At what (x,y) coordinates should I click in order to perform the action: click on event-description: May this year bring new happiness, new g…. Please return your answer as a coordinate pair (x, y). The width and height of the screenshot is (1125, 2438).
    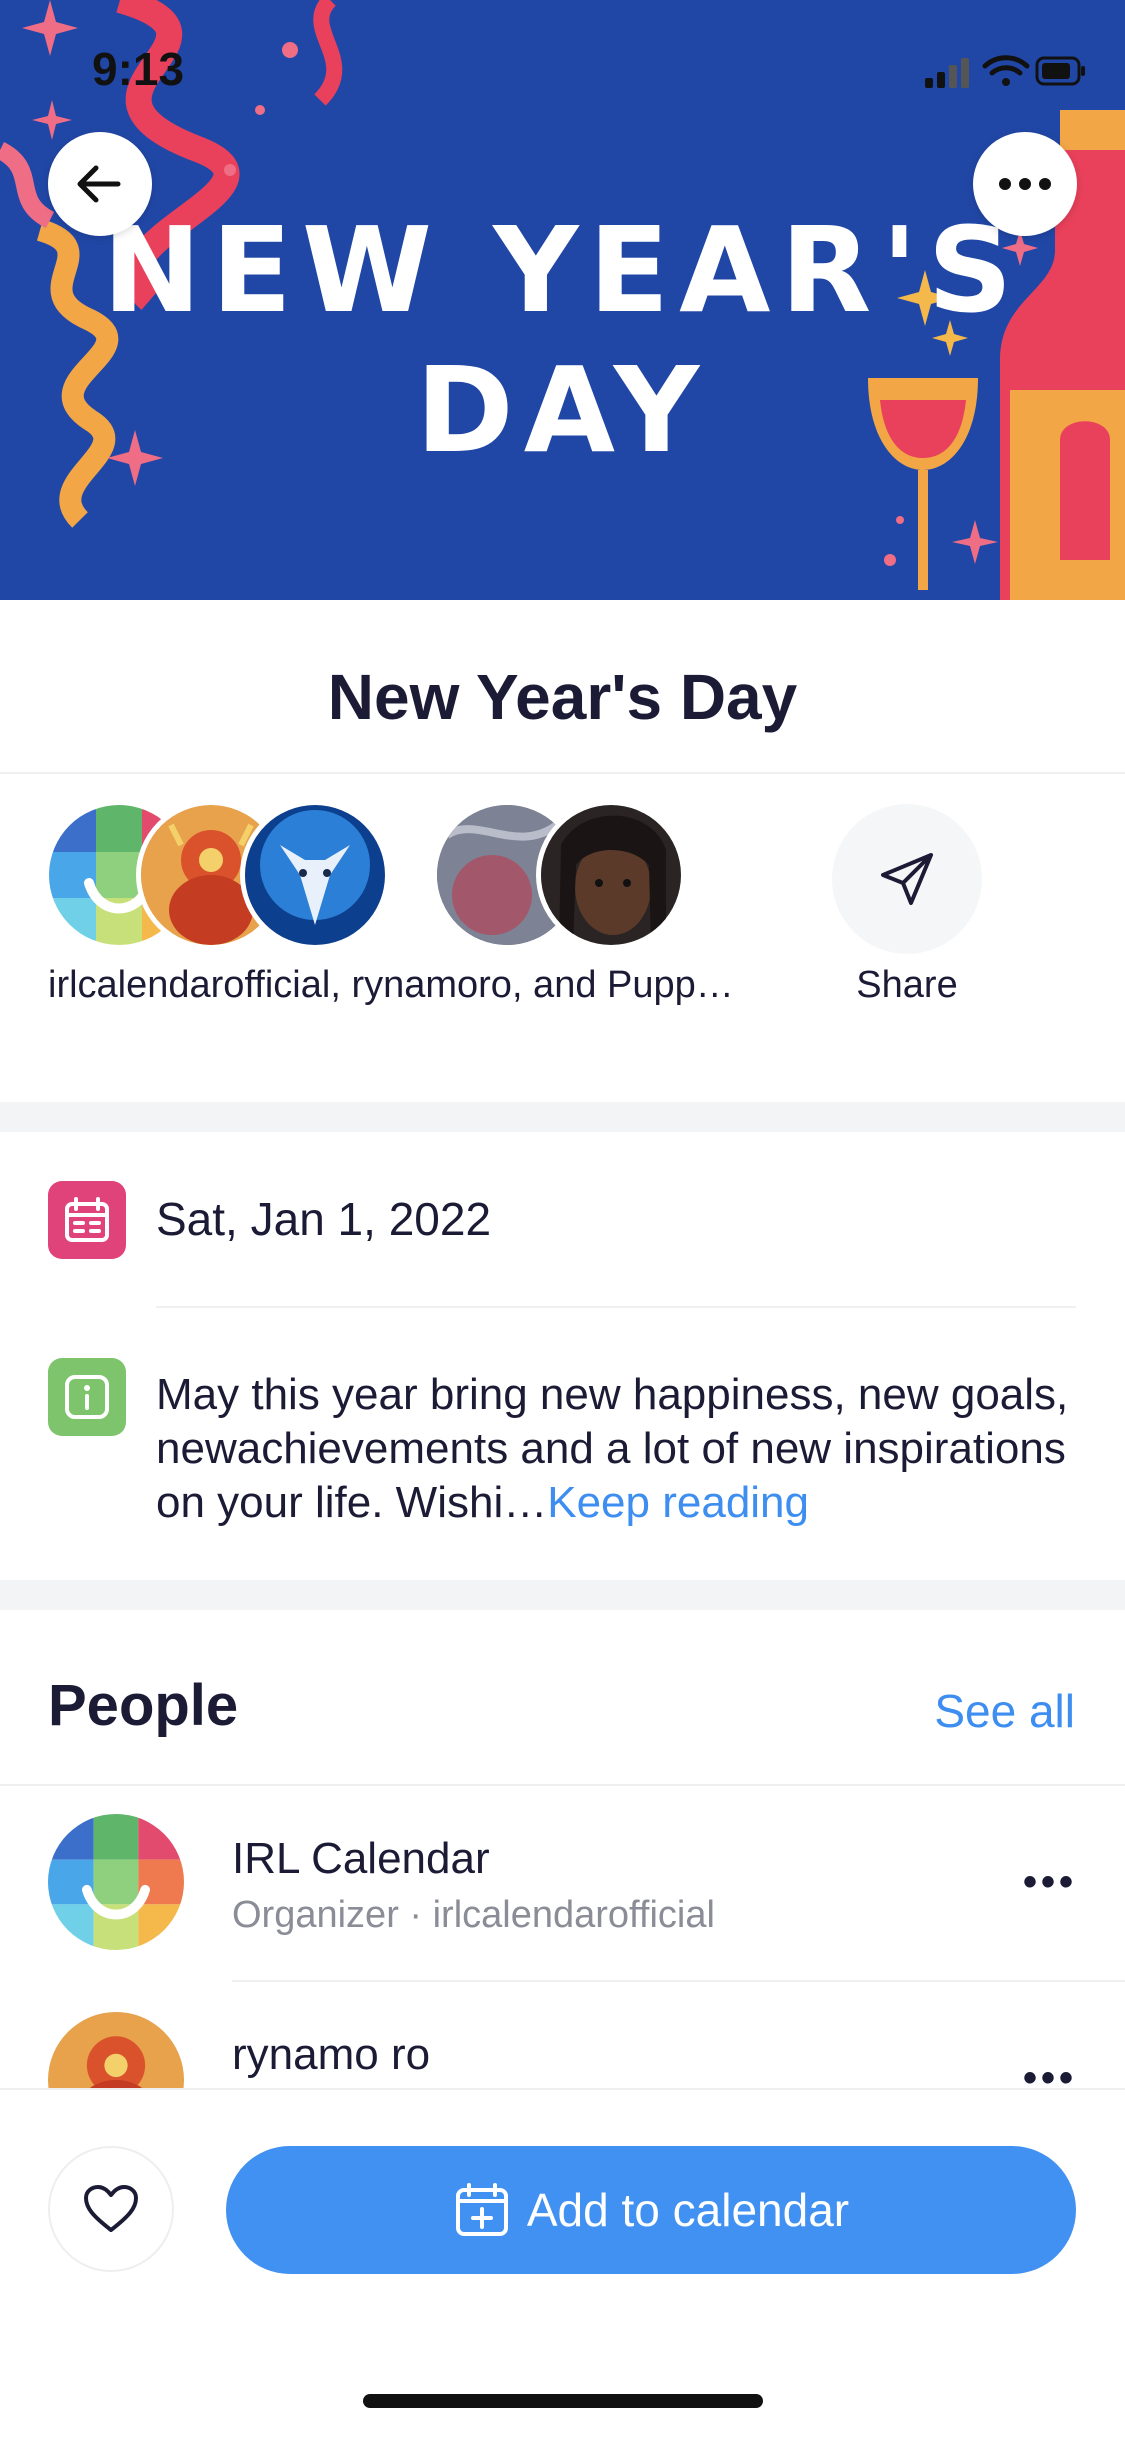
    Looking at the image, I should click on (616, 1449).